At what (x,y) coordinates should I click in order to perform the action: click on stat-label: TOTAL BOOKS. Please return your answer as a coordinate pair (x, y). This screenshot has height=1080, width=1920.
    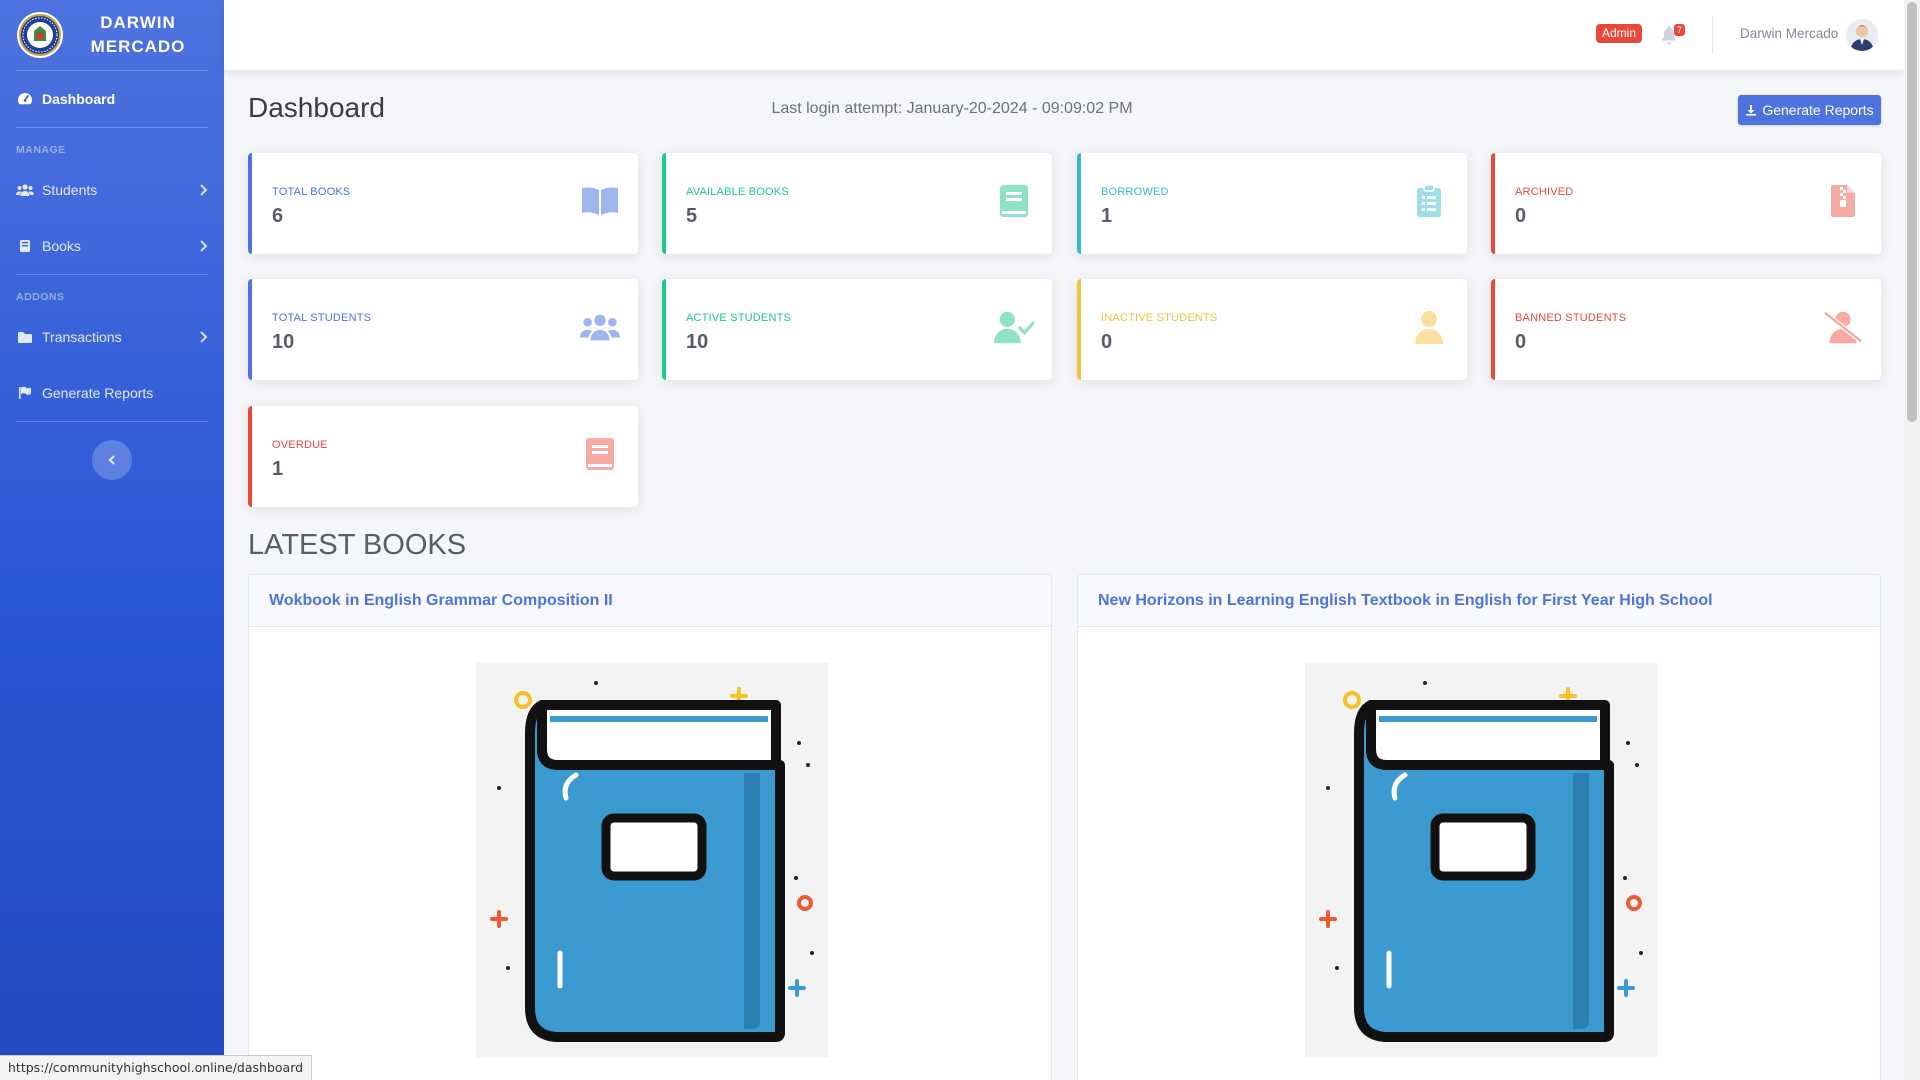
    Looking at the image, I should click on (311, 192).